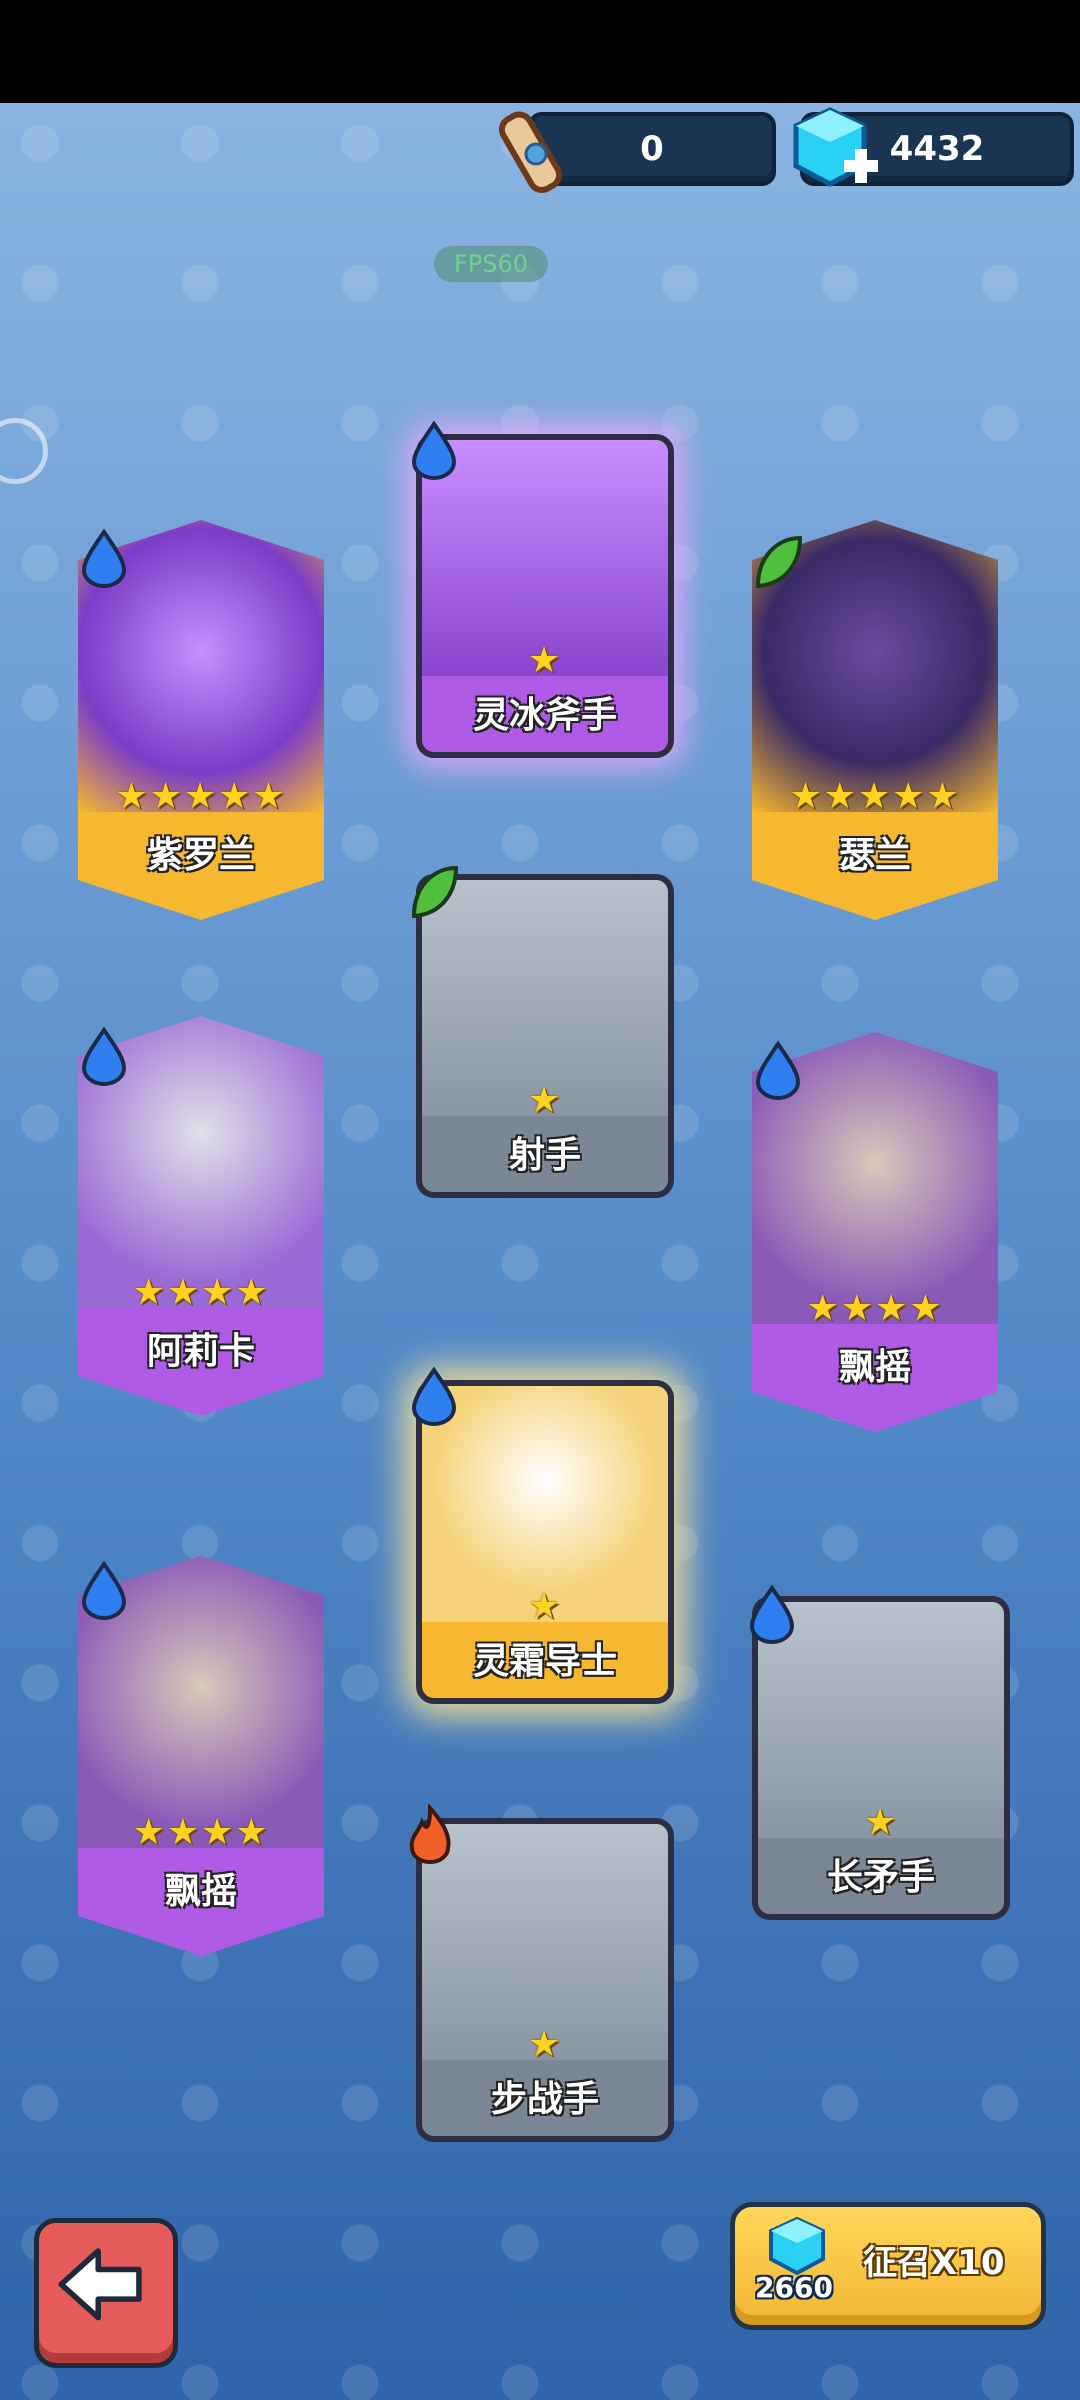 This screenshot has height=2400, width=1080. I want to click on summon-label: 征召X10, so click(934, 2263).